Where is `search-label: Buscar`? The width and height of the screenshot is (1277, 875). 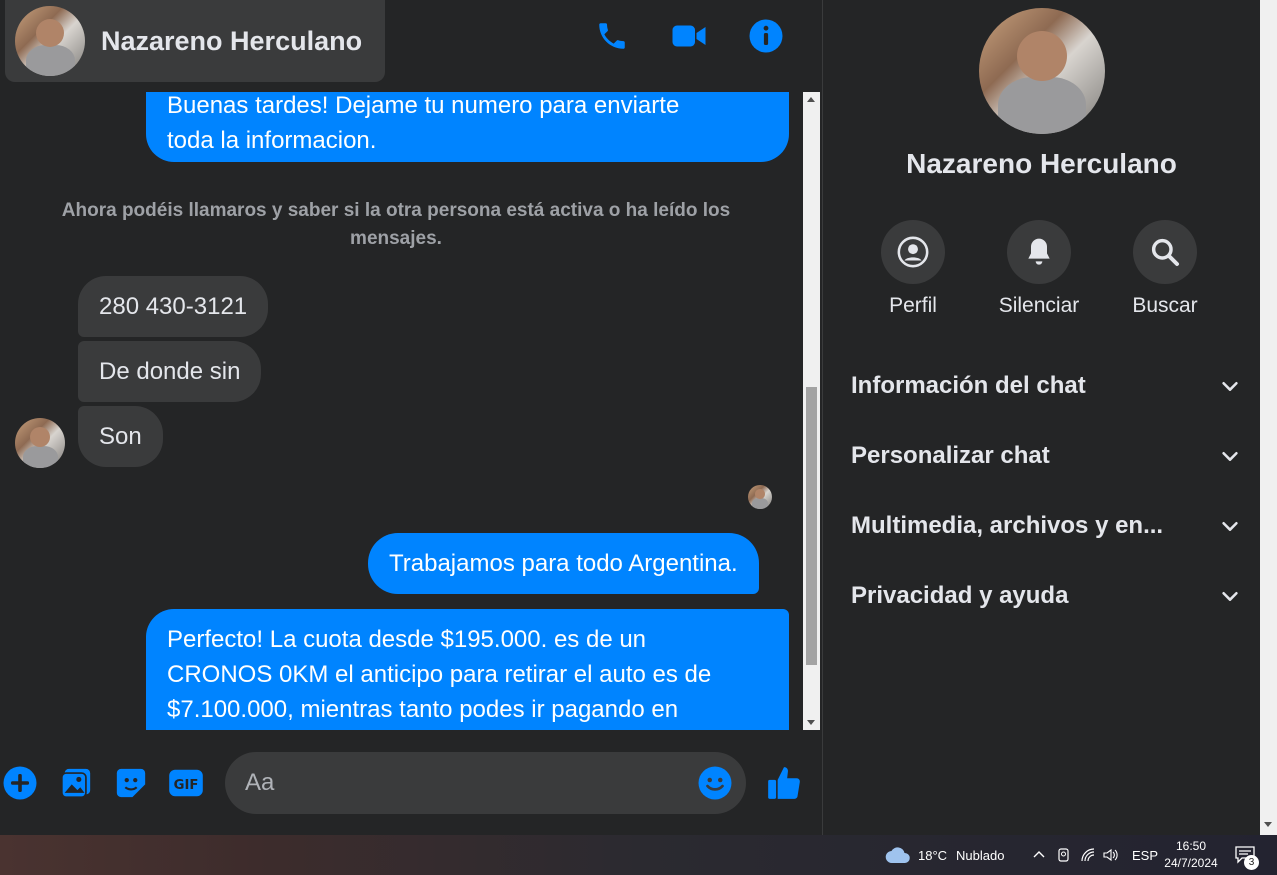 search-label: Buscar is located at coordinates (1165, 305).